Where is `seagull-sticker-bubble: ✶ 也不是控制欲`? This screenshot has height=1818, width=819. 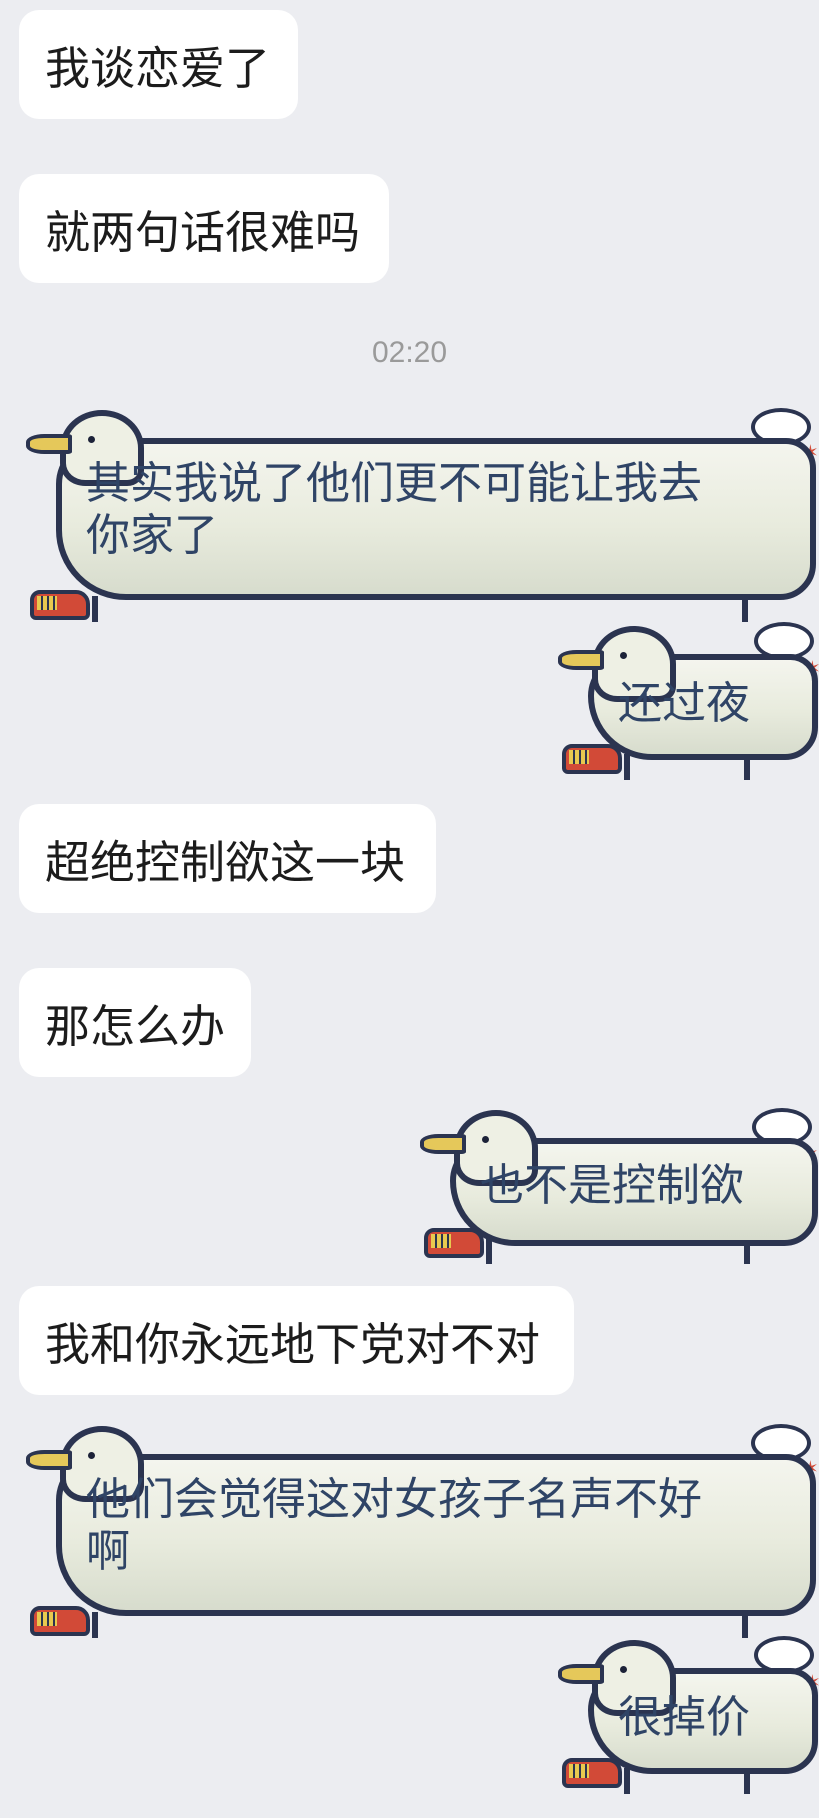 seagull-sticker-bubble: ✶ 也不是控制欲 is located at coordinates (619, 1186).